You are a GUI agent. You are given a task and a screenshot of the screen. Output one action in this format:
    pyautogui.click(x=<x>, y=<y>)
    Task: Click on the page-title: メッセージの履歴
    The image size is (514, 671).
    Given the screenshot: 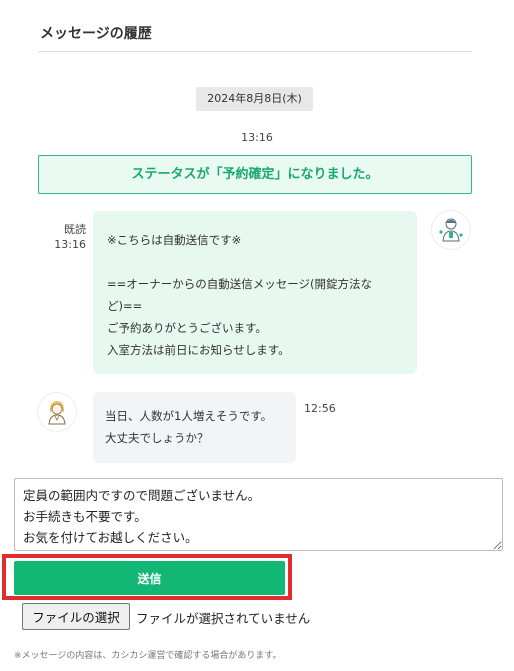 What is the action you would take?
    pyautogui.click(x=96, y=34)
    